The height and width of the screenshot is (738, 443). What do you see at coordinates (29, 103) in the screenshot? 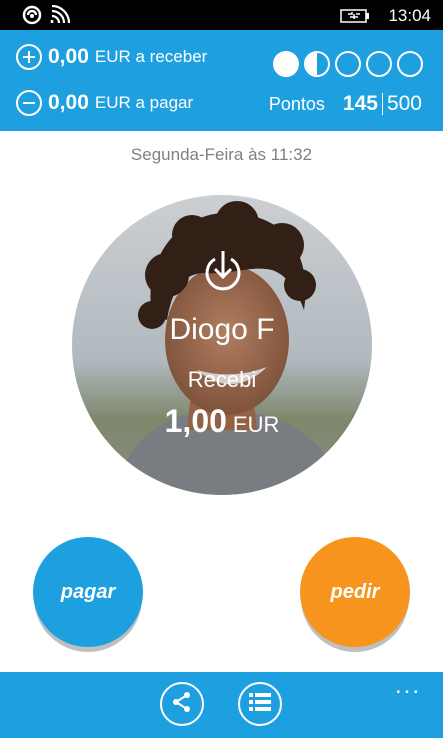
I see `minus-circle-icon` at bounding box center [29, 103].